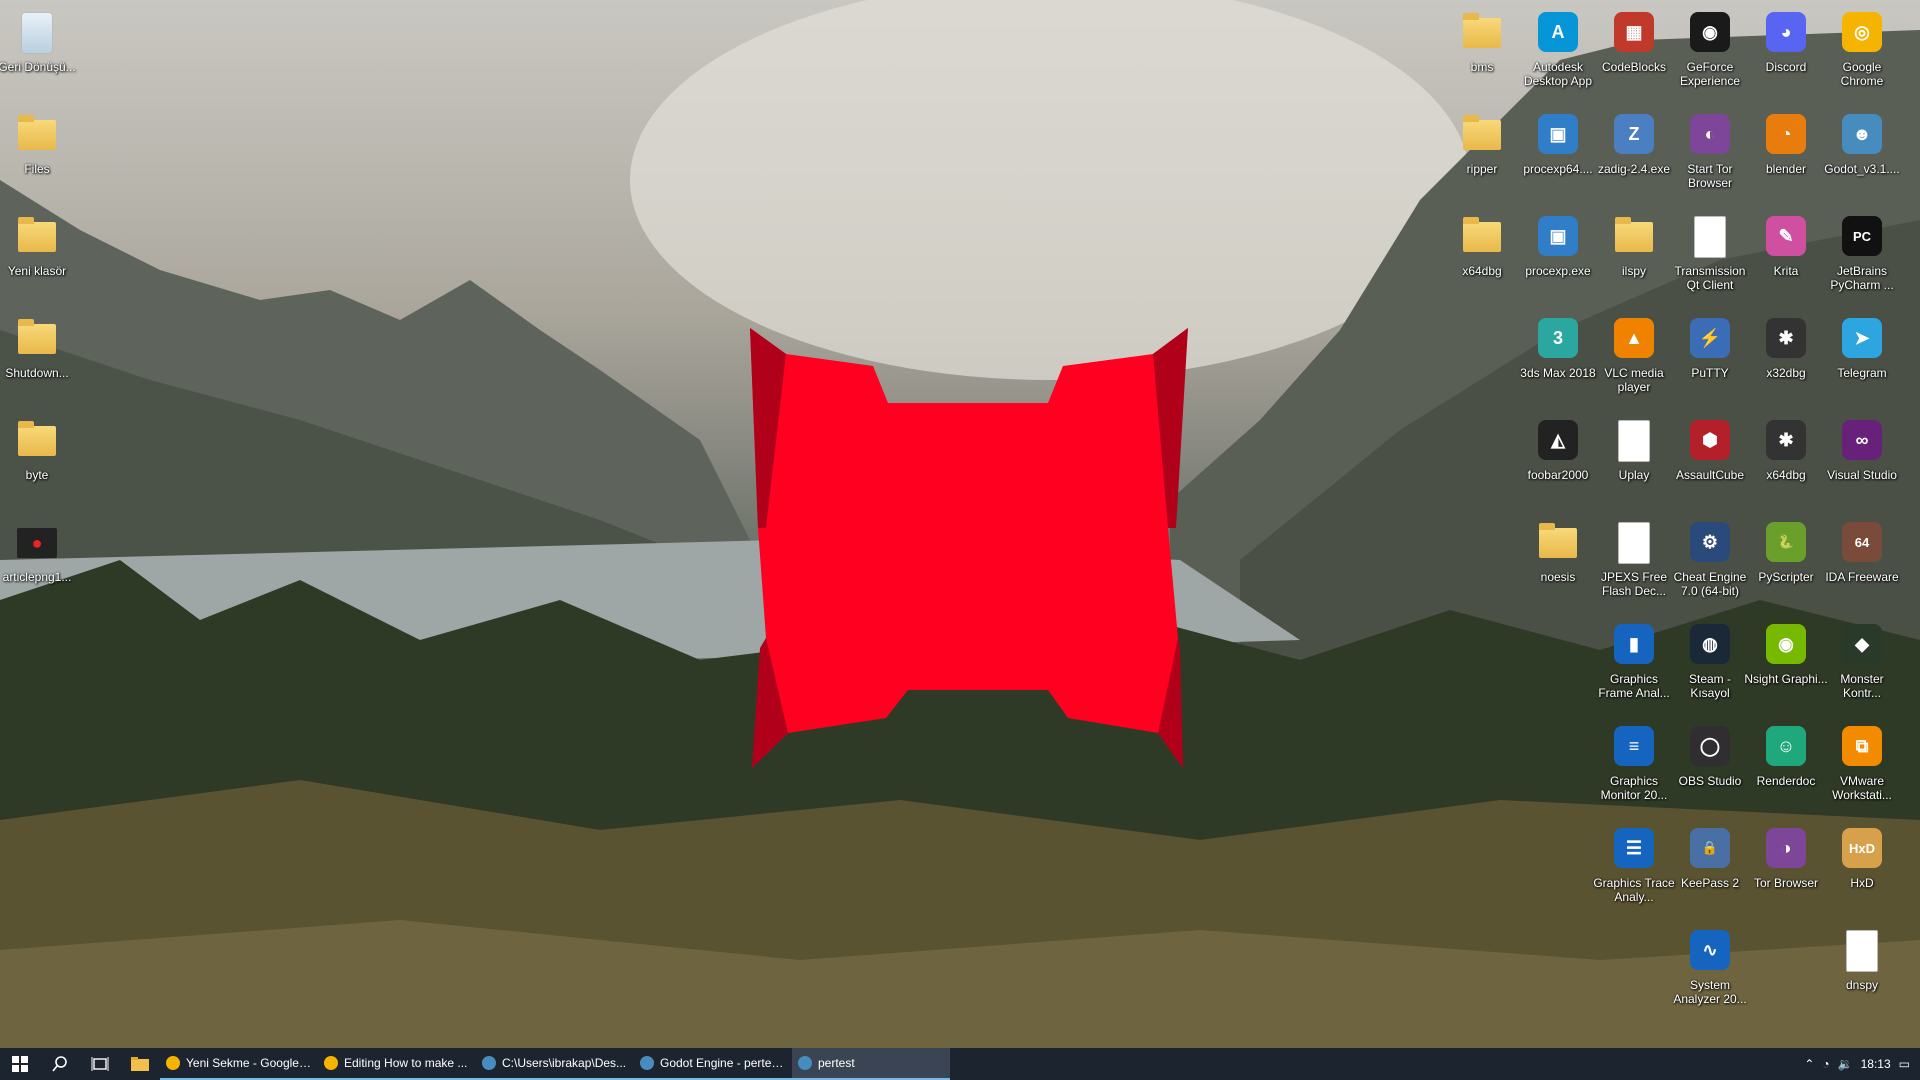  Describe the element at coordinates (1786, 156) in the screenshot. I see `desktop-icon-blender: ◔ blender` at that location.